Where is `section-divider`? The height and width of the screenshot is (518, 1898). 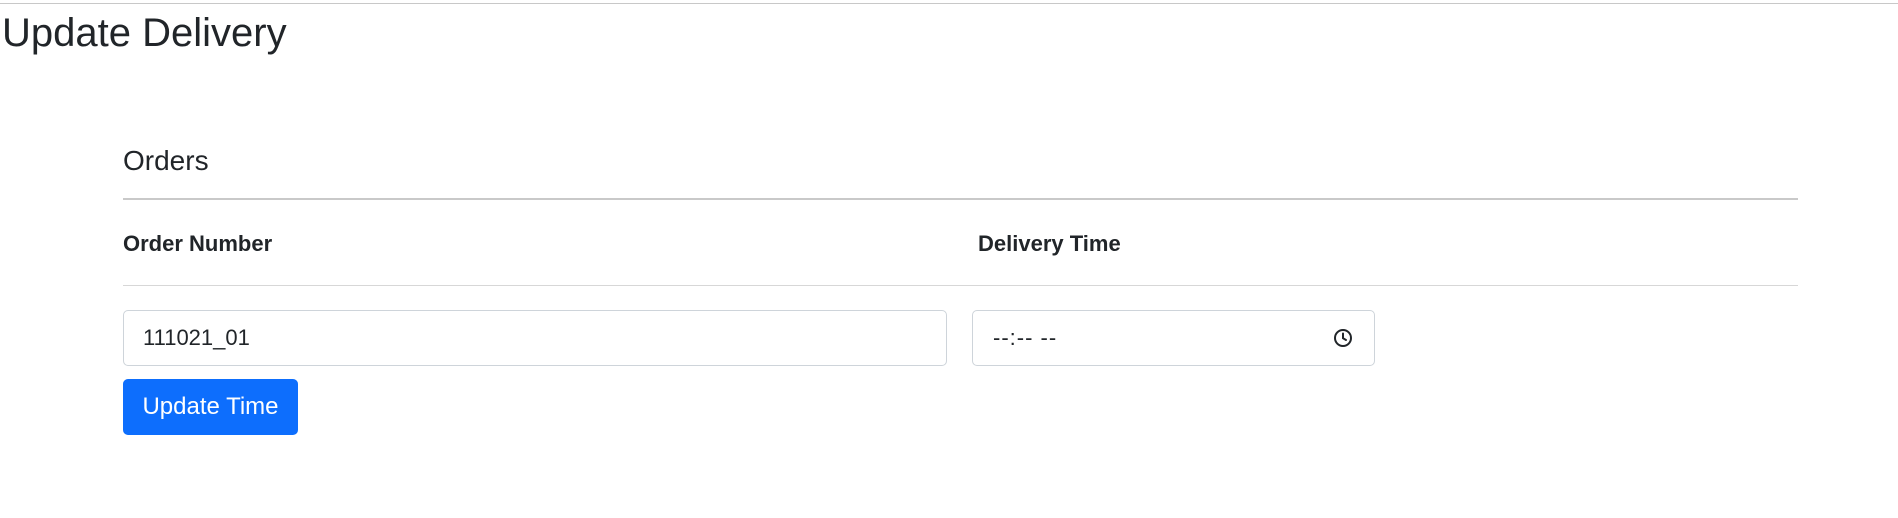
section-divider is located at coordinates (960, 199).